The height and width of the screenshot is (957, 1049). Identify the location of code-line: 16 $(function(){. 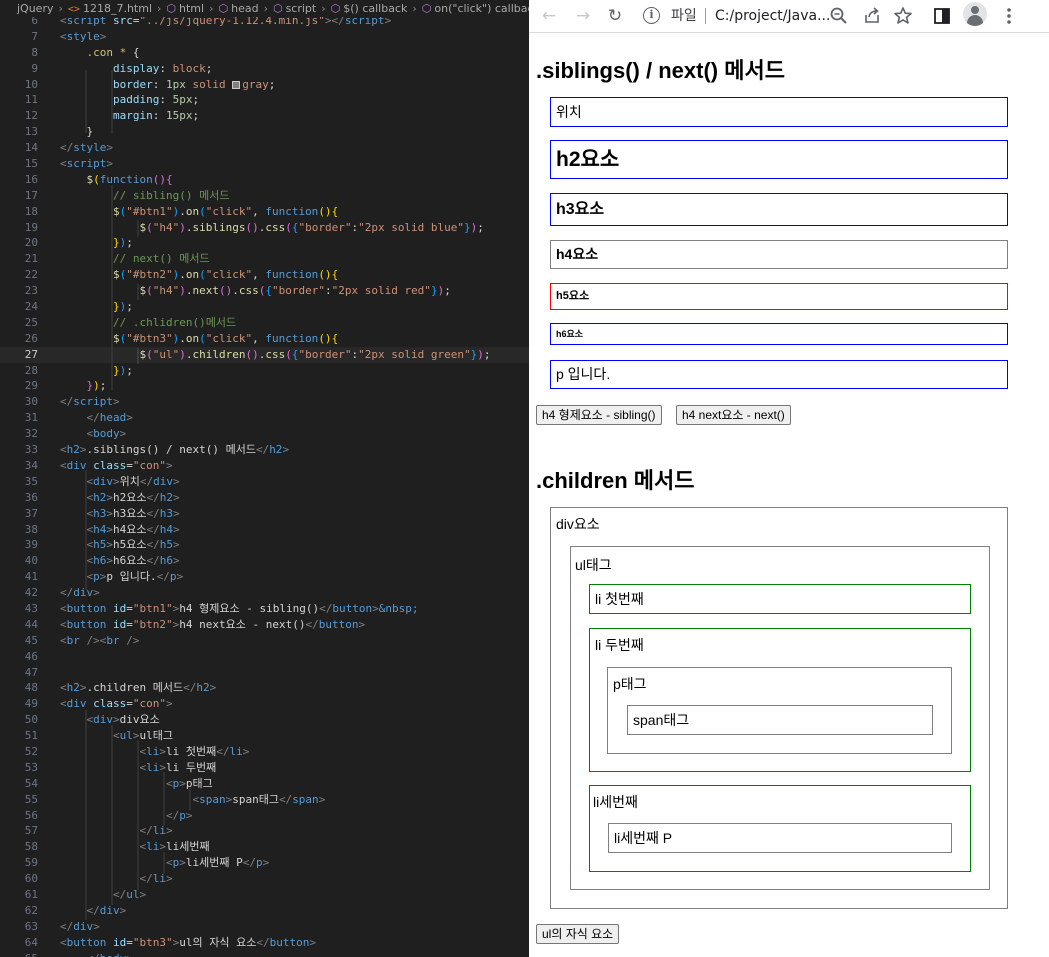
(264, 180).